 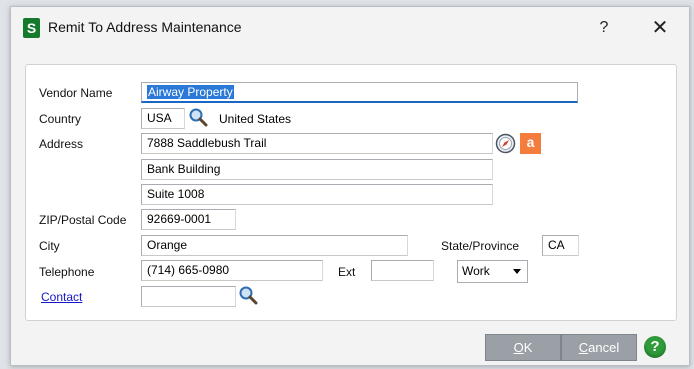 What do you see at coordinates (145, 27) in the screenshot?
I see `window-title: Remit To Address Maintenance` at bounding box center [145, 27].